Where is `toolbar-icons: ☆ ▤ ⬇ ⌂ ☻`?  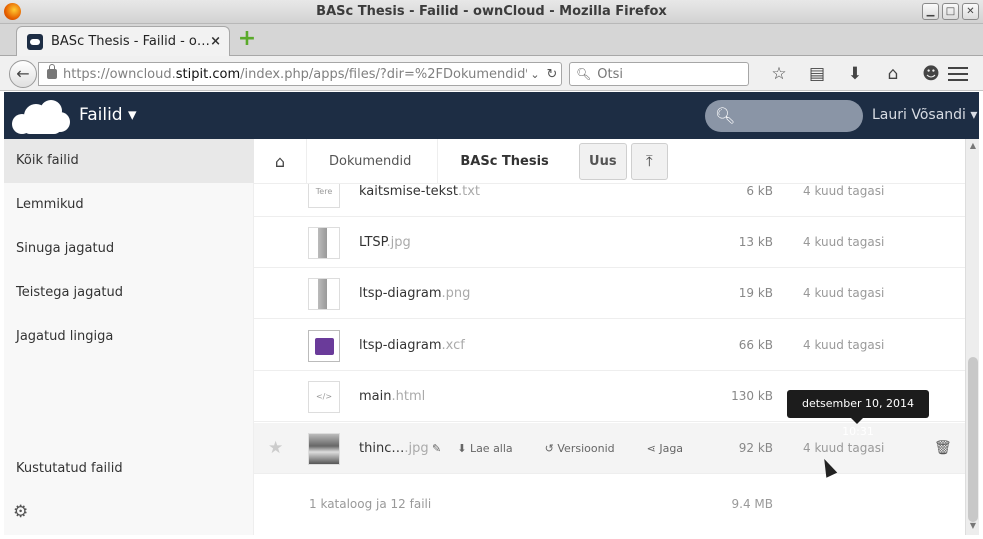 toolbar-icons: ☆ ▤ ⬇ ⌂ ☻ is located at coordinates (855, 74).